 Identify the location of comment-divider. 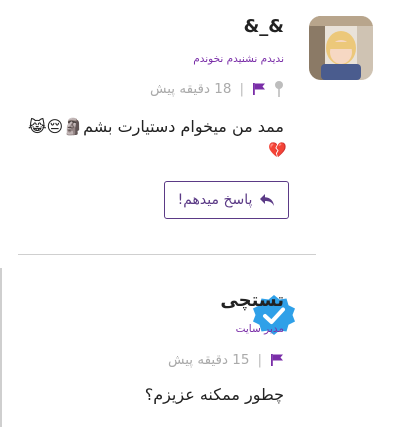
(167, 254).